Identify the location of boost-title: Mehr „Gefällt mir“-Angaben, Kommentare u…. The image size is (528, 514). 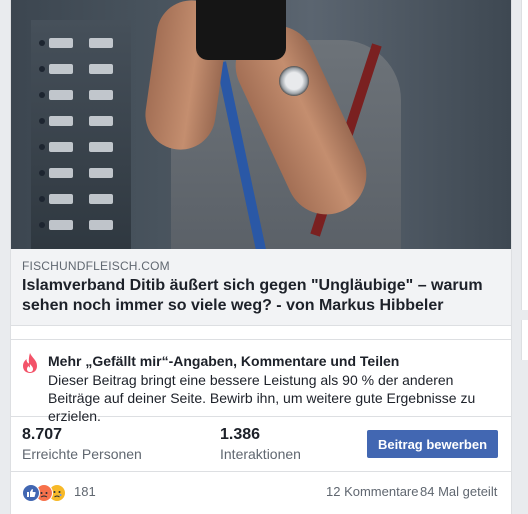
(224, 361).